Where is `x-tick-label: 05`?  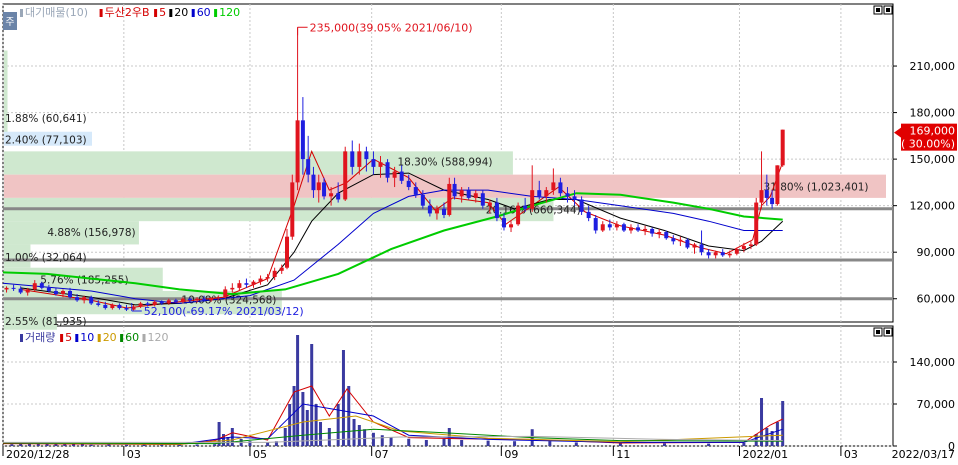 x-tick-label: 05 is located at coordinates (260, 454).